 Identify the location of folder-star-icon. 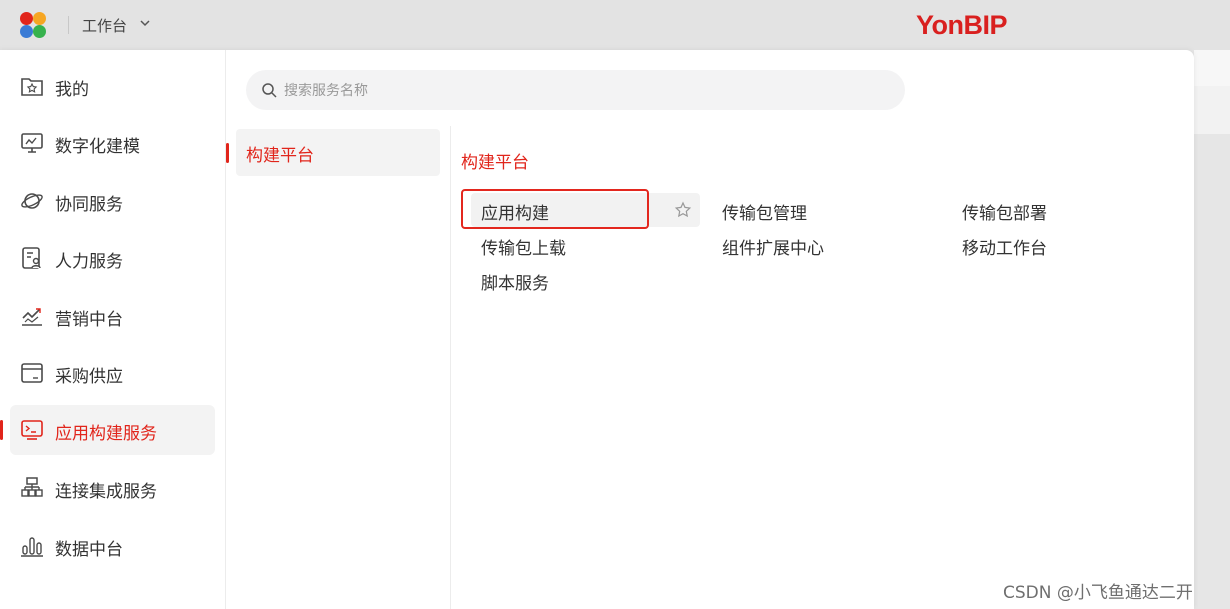
(32, 87).